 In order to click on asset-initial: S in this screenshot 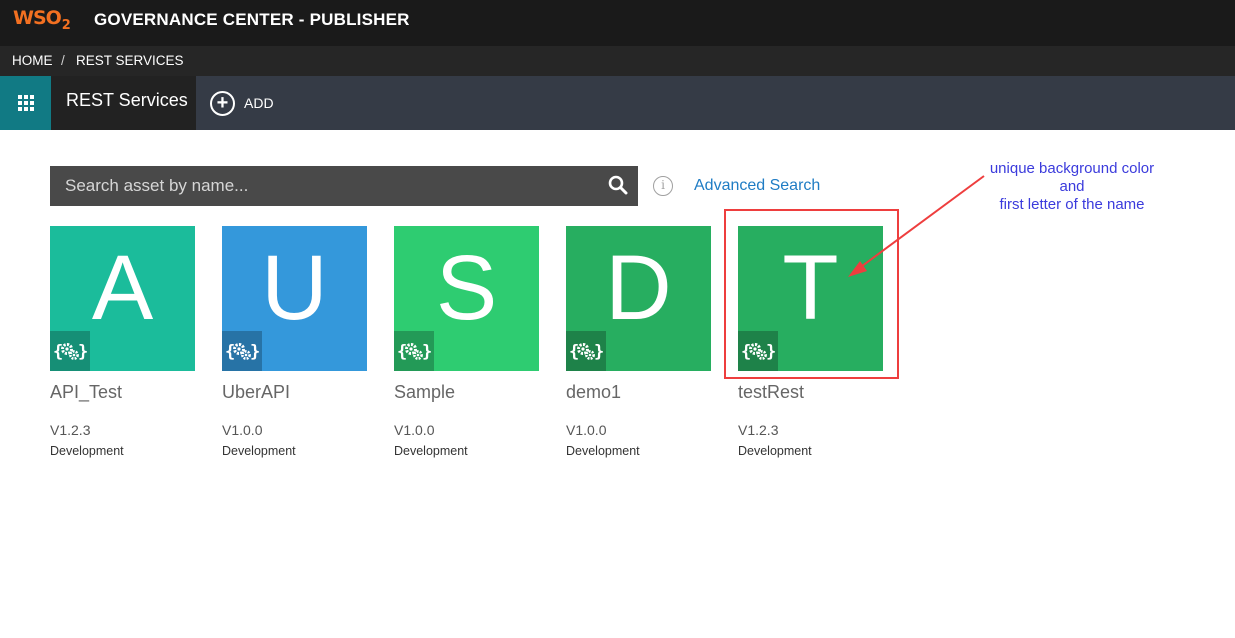, I will do `click(466, 288)`.